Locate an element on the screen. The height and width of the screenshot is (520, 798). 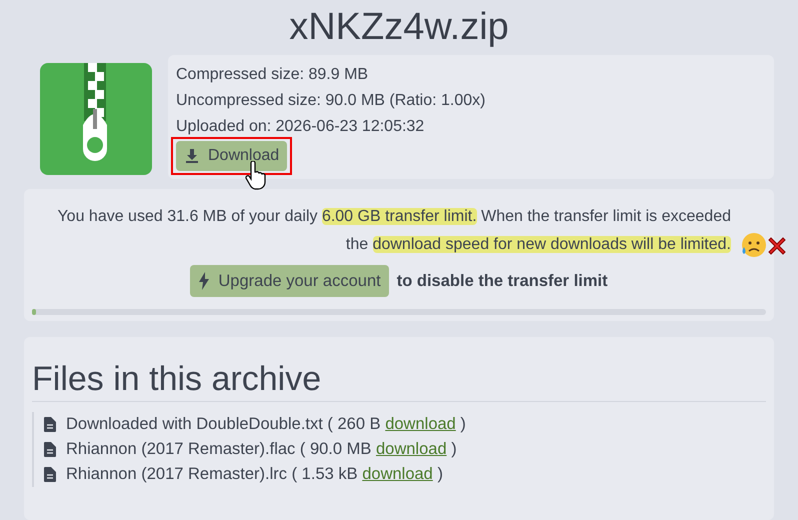
info-text: Uploaded on: 2026-06-23 12:05:32 is located at coordinates (301, 127).